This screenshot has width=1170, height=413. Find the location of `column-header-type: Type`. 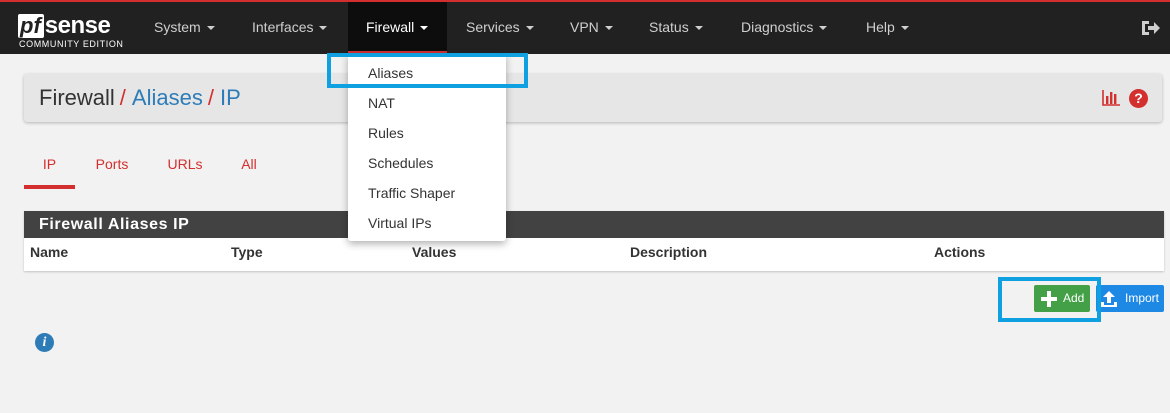

column-header-type: Type is located at coordinates (247, 252).